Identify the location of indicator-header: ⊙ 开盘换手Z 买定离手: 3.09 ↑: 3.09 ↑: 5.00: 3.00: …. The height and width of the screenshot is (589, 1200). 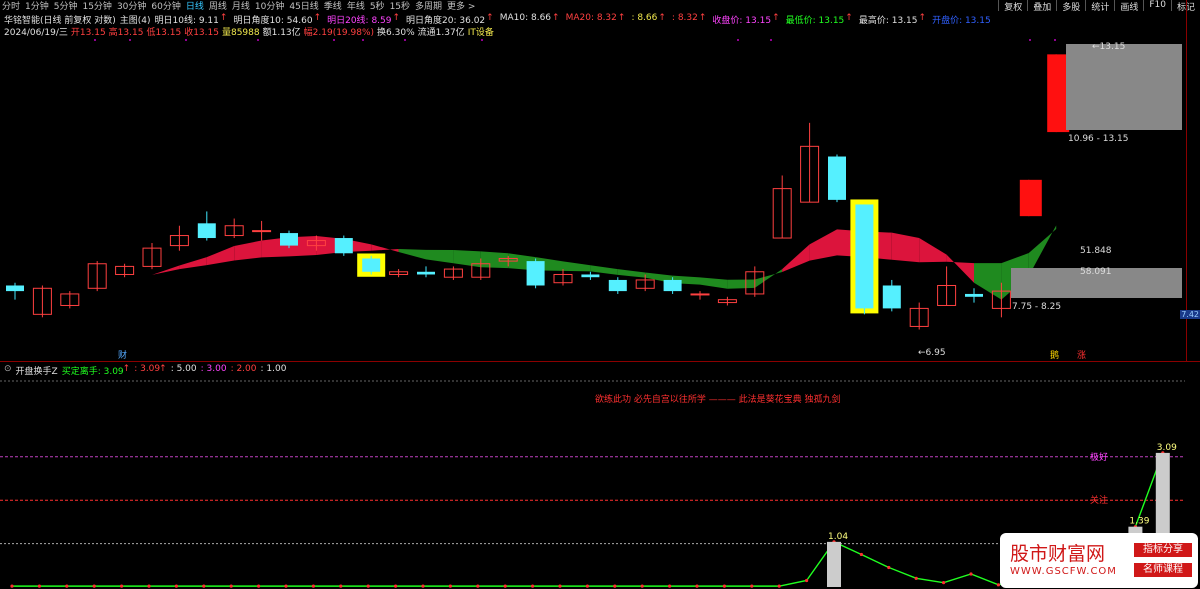
(145, 370).